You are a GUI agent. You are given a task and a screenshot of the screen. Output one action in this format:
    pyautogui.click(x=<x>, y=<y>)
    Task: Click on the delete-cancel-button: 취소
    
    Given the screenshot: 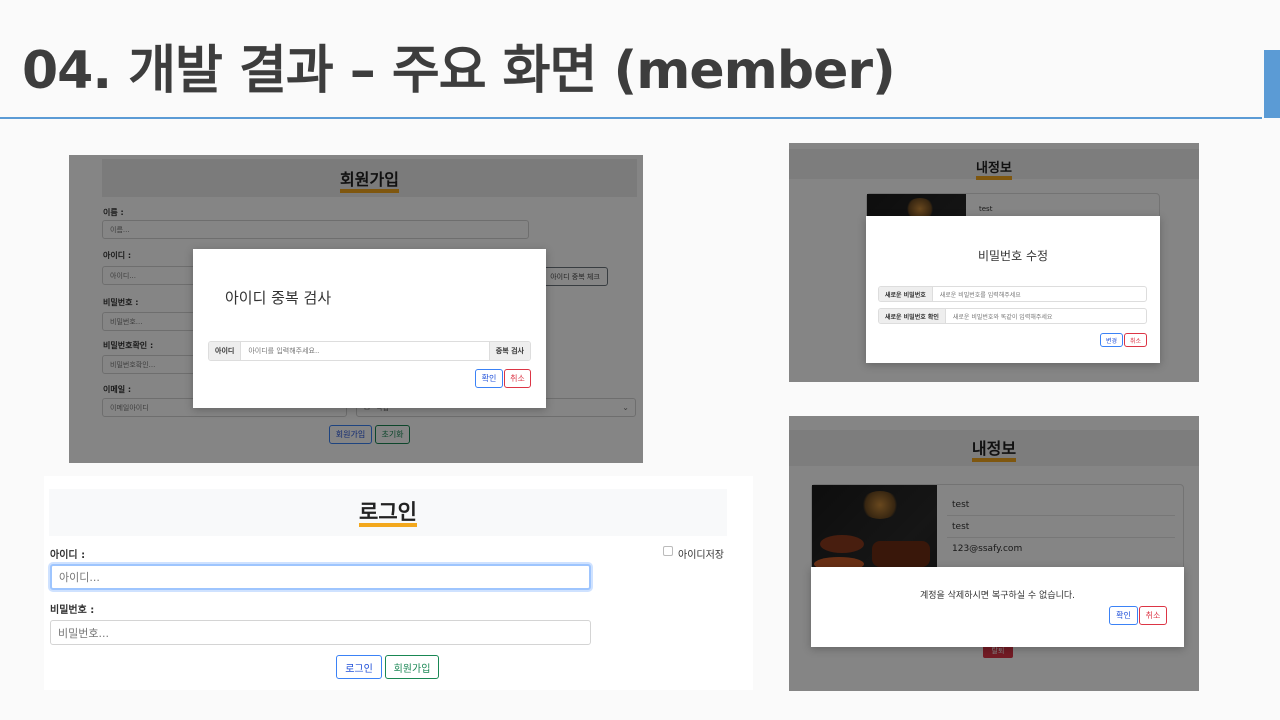 What is the action you would take?
    pyautogui.click(x=1153, y=615)
    